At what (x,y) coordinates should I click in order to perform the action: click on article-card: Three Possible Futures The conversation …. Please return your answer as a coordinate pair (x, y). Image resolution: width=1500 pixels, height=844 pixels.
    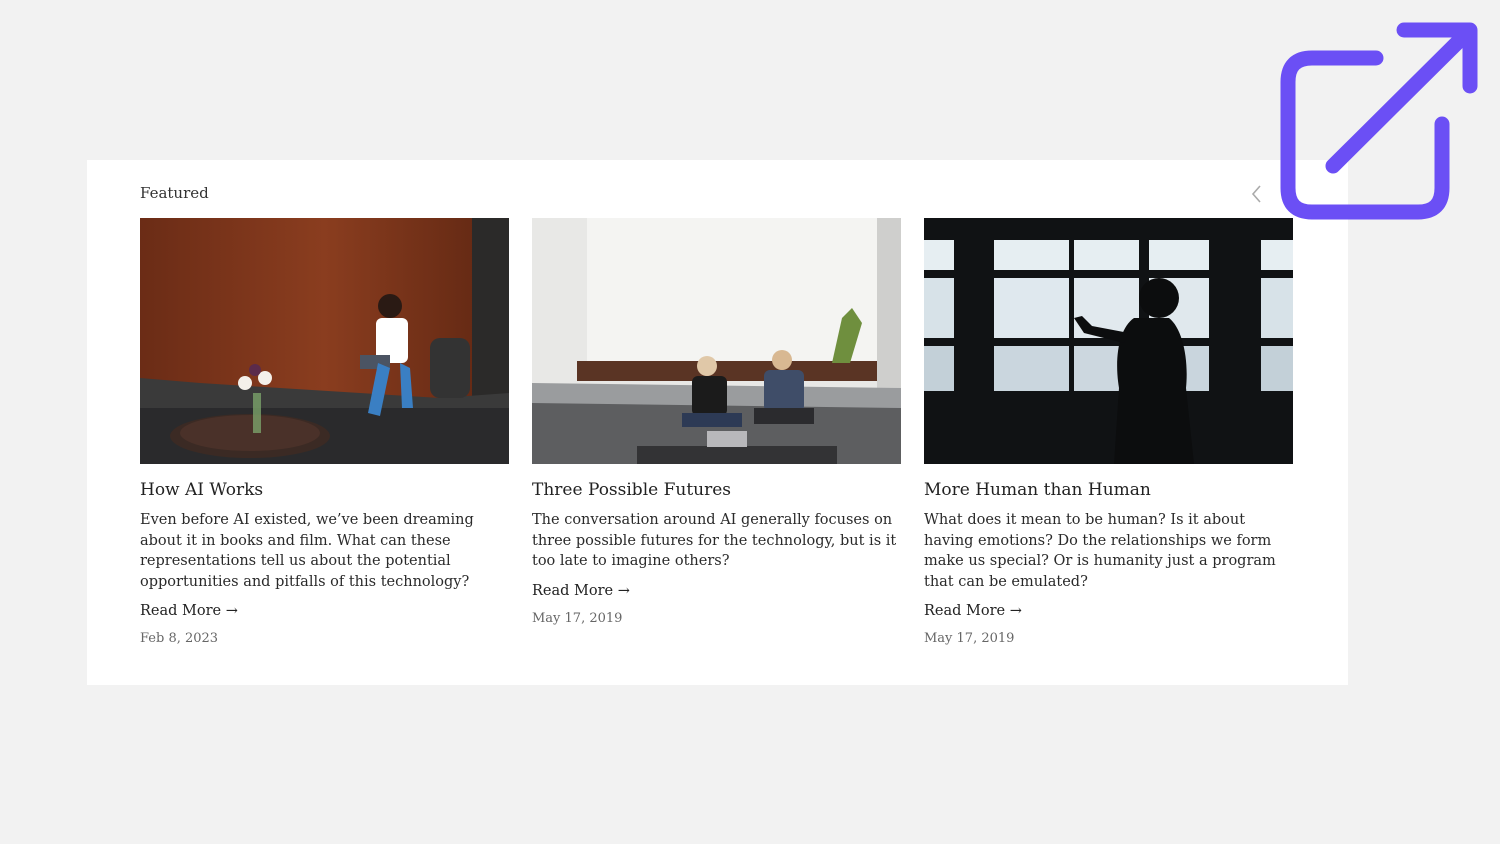
    Looking at the image, I should click on (716, 423).